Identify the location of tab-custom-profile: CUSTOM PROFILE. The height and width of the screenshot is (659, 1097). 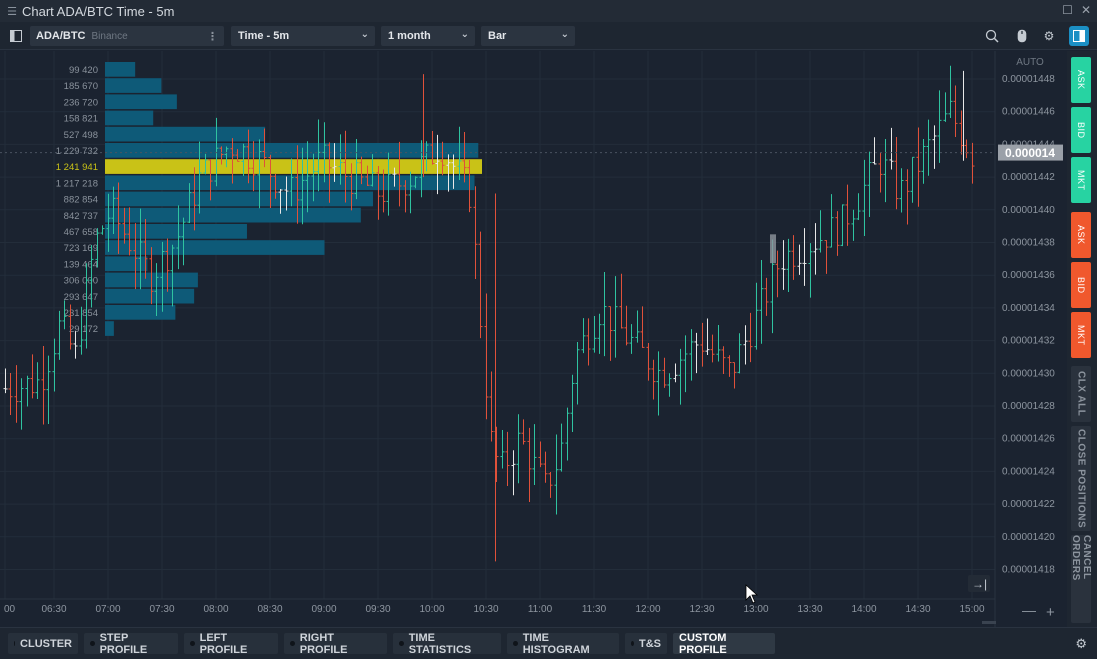
(724, 643).